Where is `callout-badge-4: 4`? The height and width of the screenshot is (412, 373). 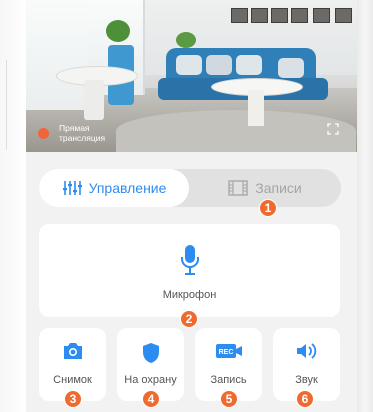 callout-badge-4: 4 is located at coordinates (151, 399).